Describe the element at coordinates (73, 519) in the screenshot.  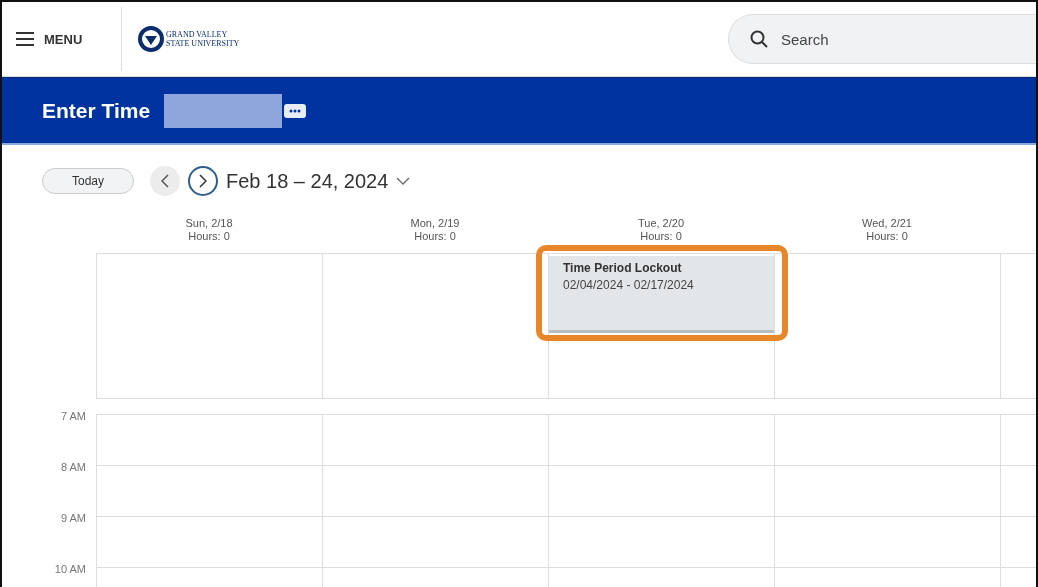
I see `time-label: 9 AM` at that location.